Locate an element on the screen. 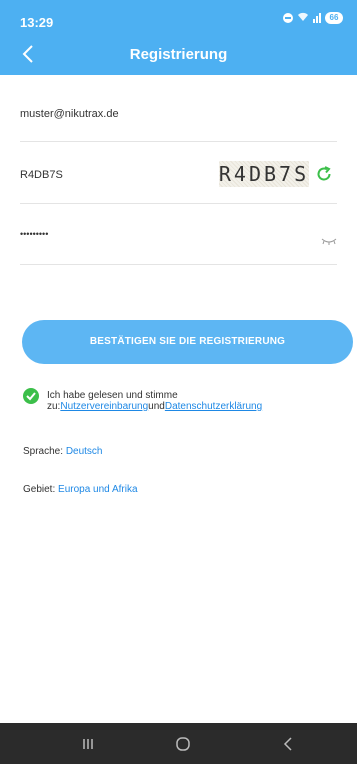 Image resolution: width=357 pixels, height=764 pixels. wifi-icon is located at coordinates (303, 18).